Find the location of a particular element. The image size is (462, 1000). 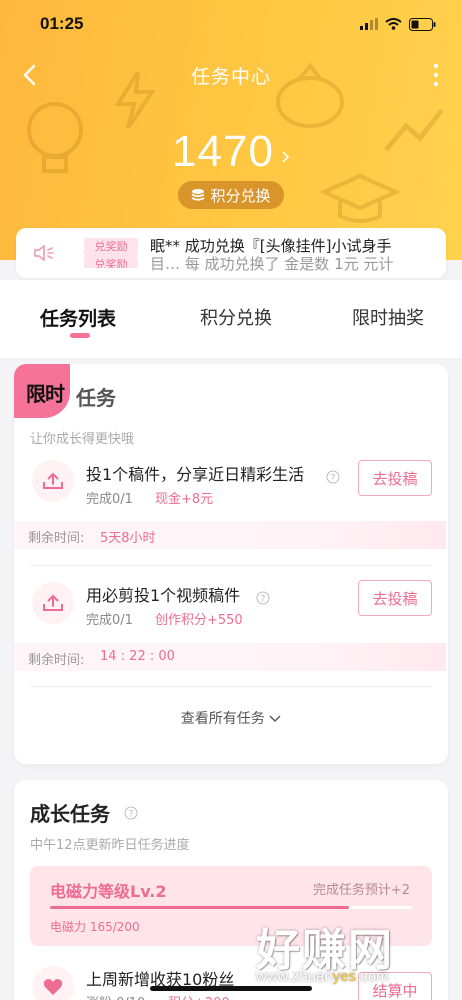

points-exchange-label: 积分兑换 is located at coordinates (240, 195).